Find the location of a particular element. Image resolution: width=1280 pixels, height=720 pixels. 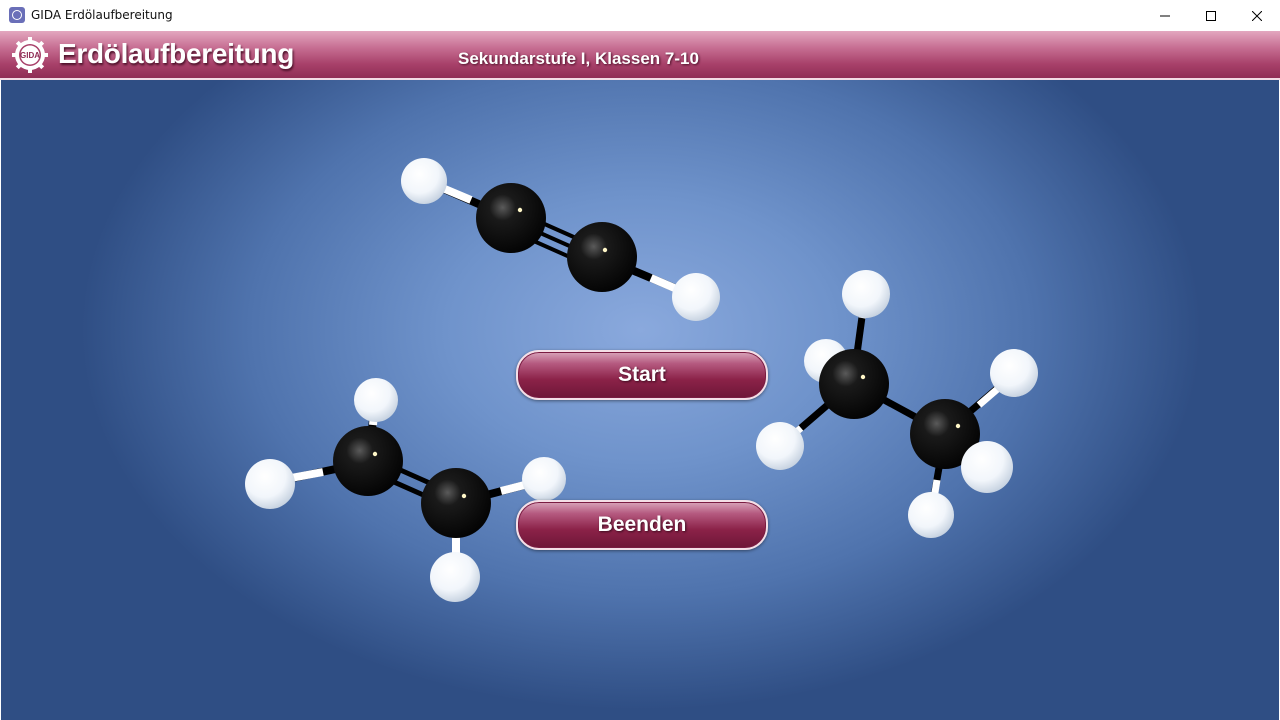

app-subtitle: Sekundarstufe I, Klassen 7-10 is located at coordinates (578, 58).